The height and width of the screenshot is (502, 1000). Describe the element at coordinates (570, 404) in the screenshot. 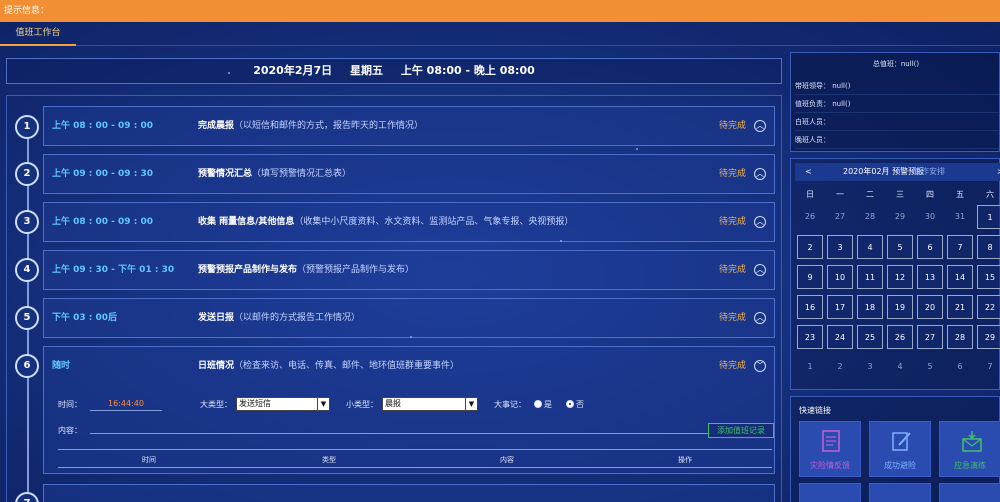

I see `major-no-radio` at that location.